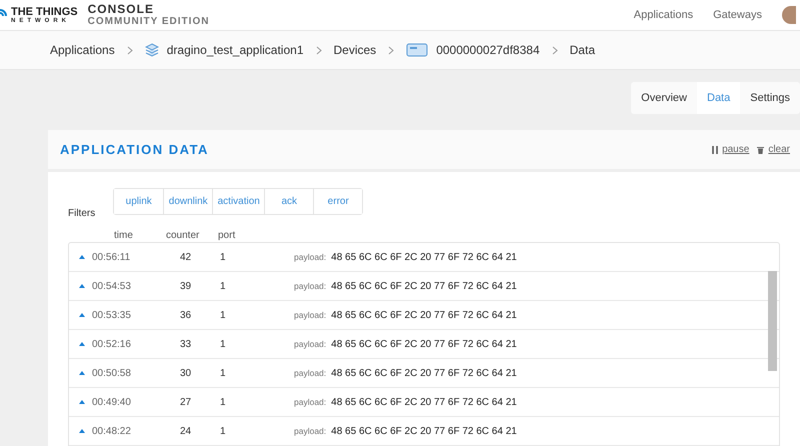 This screenshot has width=800, height=446. I want to click on column-header: port, so click(227, 236).